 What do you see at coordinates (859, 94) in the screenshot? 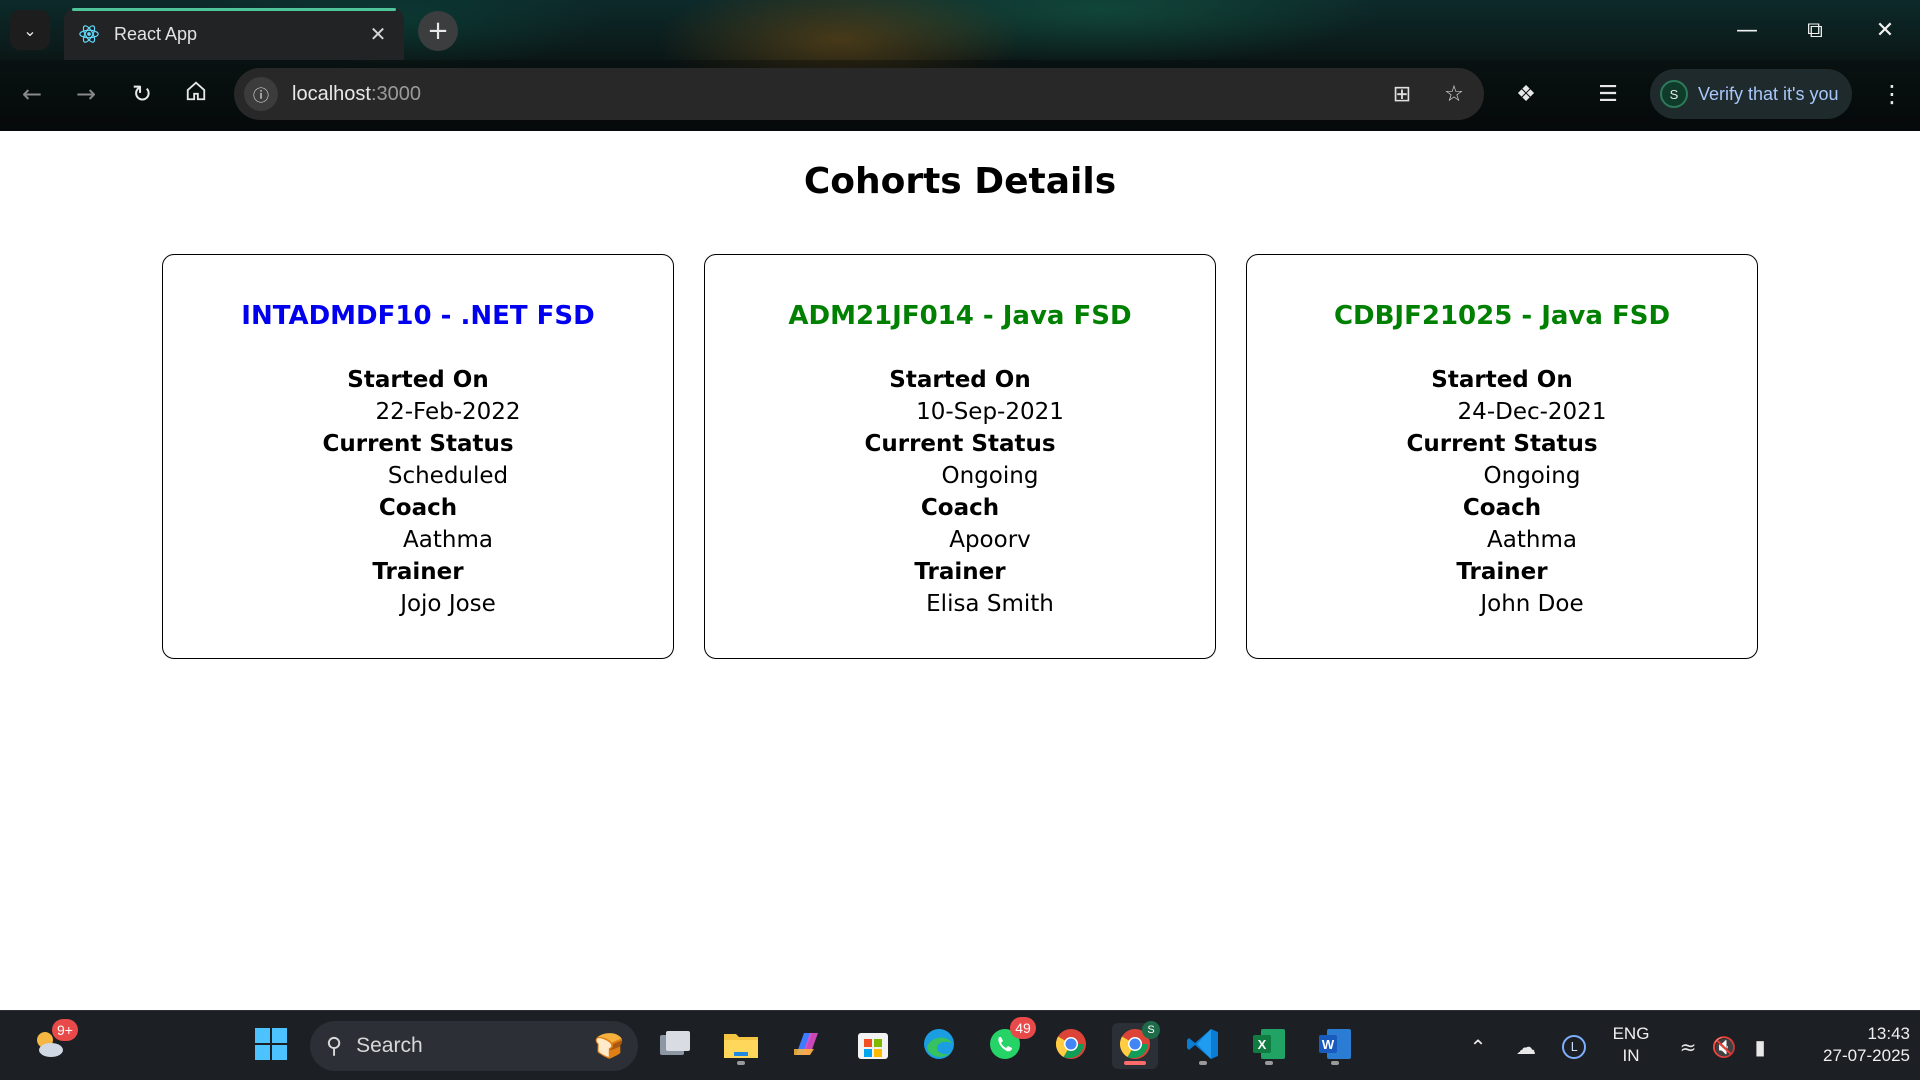
I see `address-bar: ⓘ localhost:3000 ⊞ ☆` at bounding box center [859, 94].